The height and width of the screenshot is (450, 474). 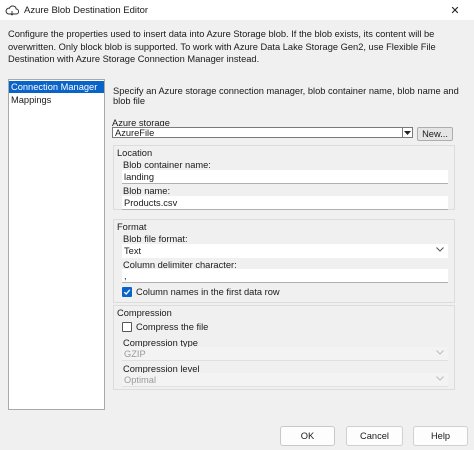 What do you see at coordinates (151, 203) in the screenshot?
I see `blob-name-value: Products.csv` at bounding box center [151, 203].